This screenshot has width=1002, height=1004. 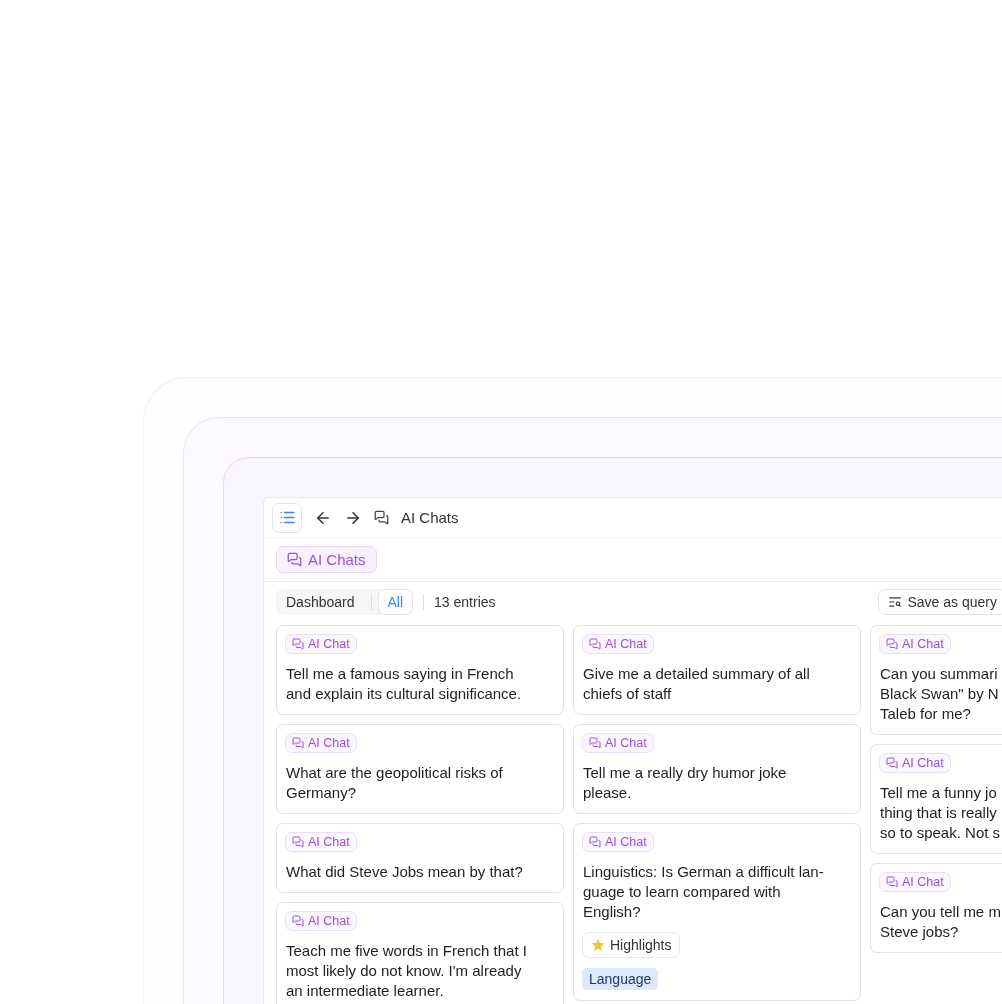 I want to click on page-title: AI Chats, so click(x=430, y=517).